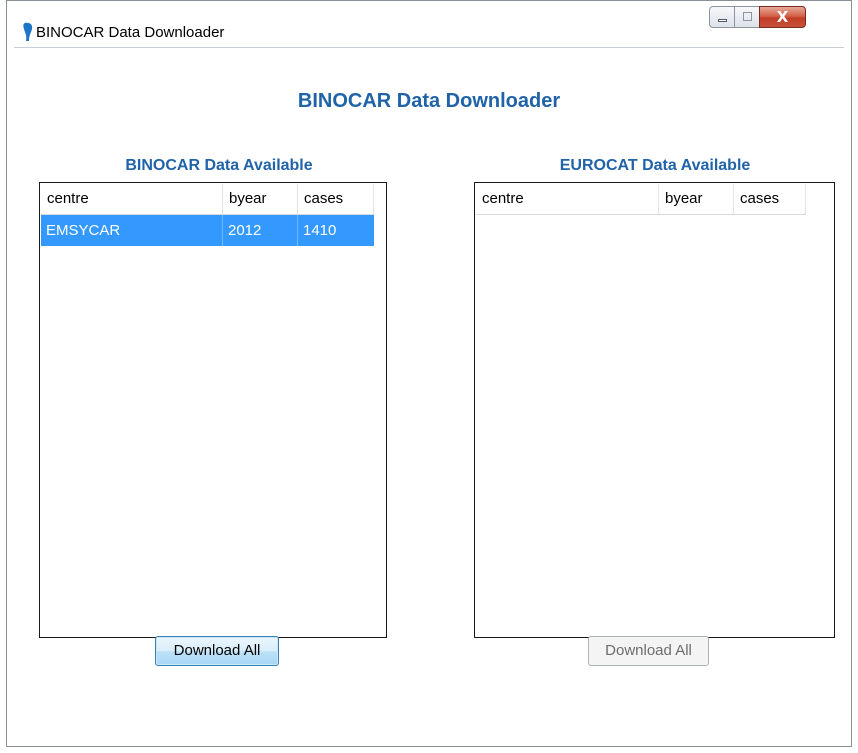 Image resolution: width=858 pixels, height=753 pixels. Describe the element at coordinates (429, 24) in the screenshot. I see `title-bar: BINOCAR Data Downloader X` at that location.